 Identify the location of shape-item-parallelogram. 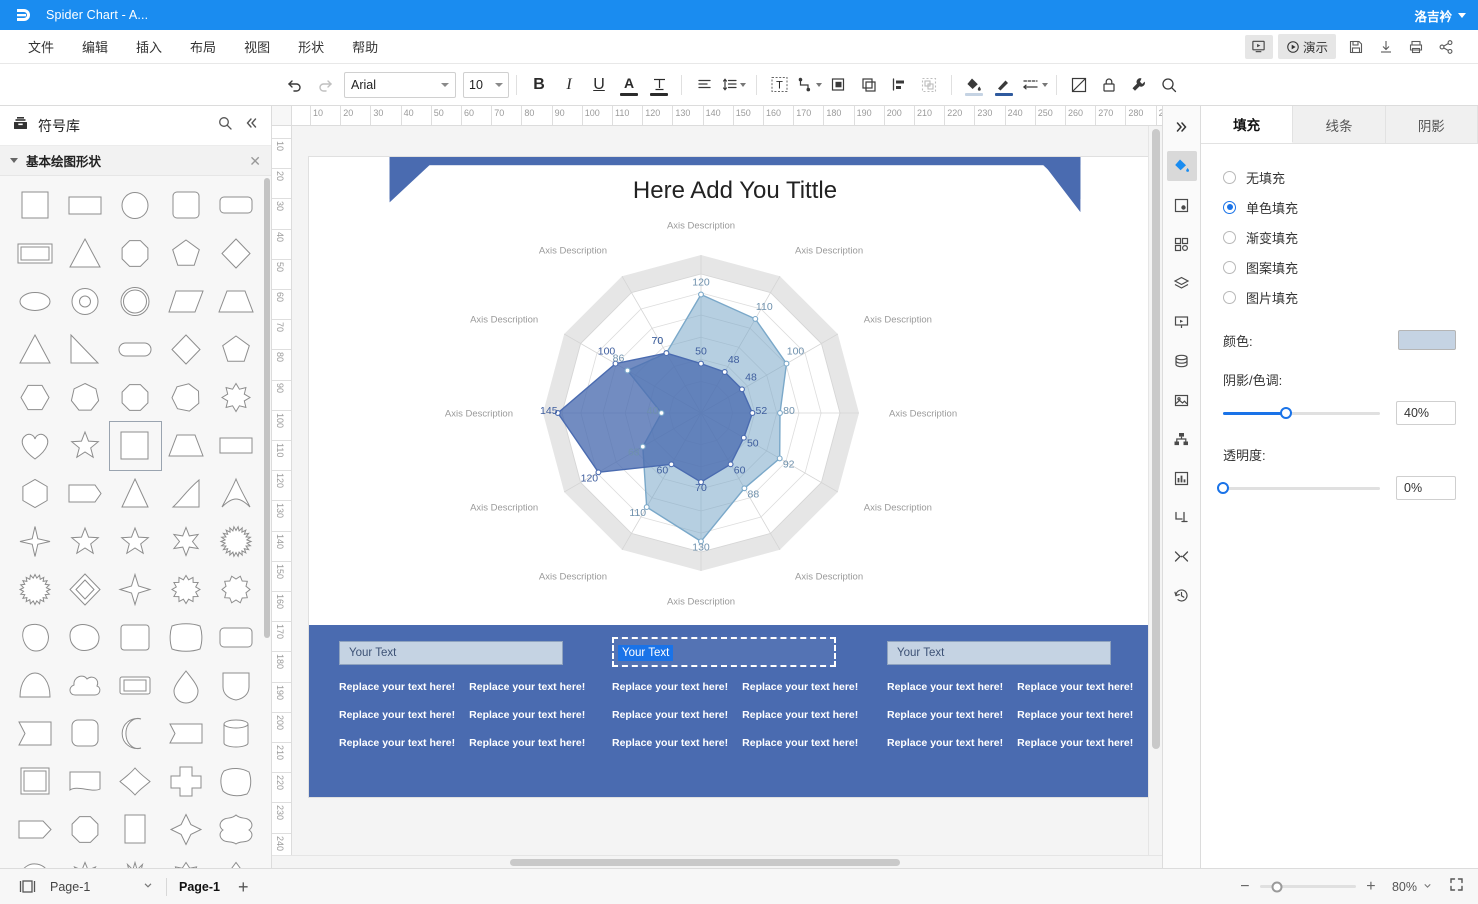
(186, 302).